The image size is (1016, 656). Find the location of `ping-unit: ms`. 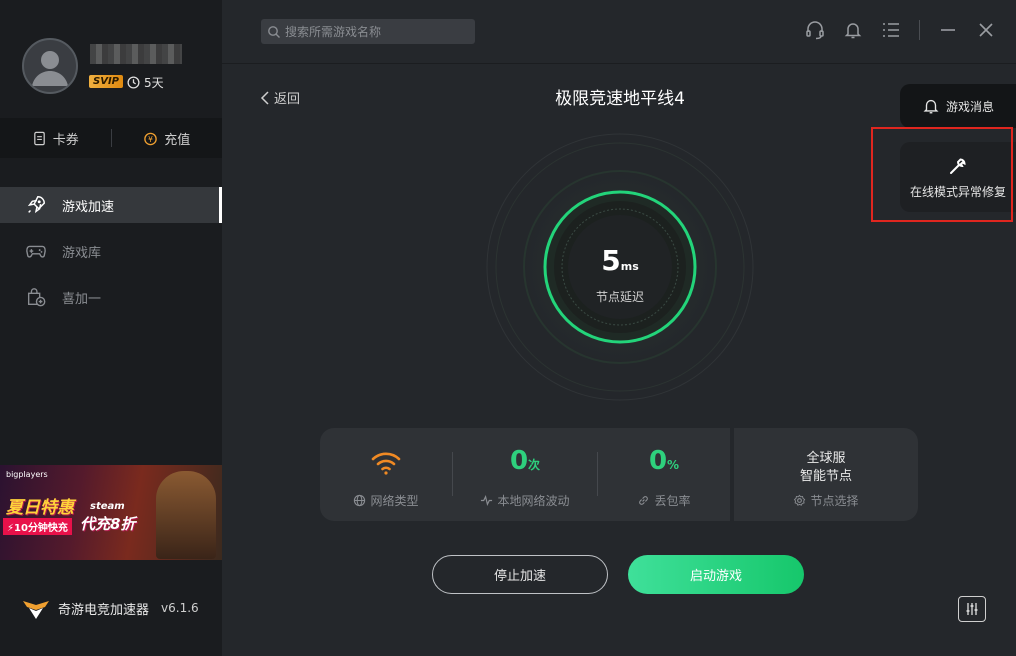

ping-unit: ms is located at coordinates (629, 266).